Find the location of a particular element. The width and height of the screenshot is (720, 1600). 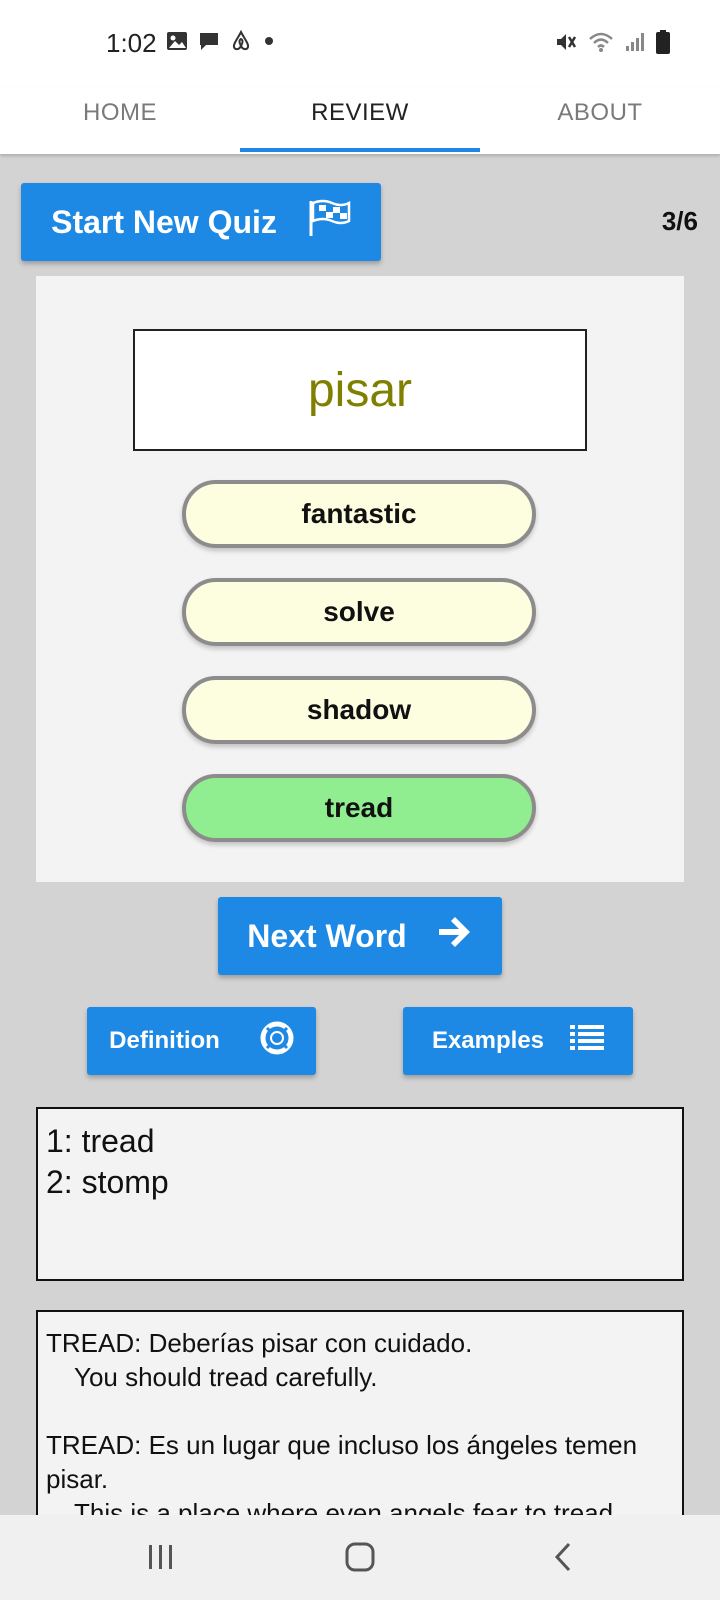

answer-option-fantastic: fantastic is located at coordinates (359, 514).